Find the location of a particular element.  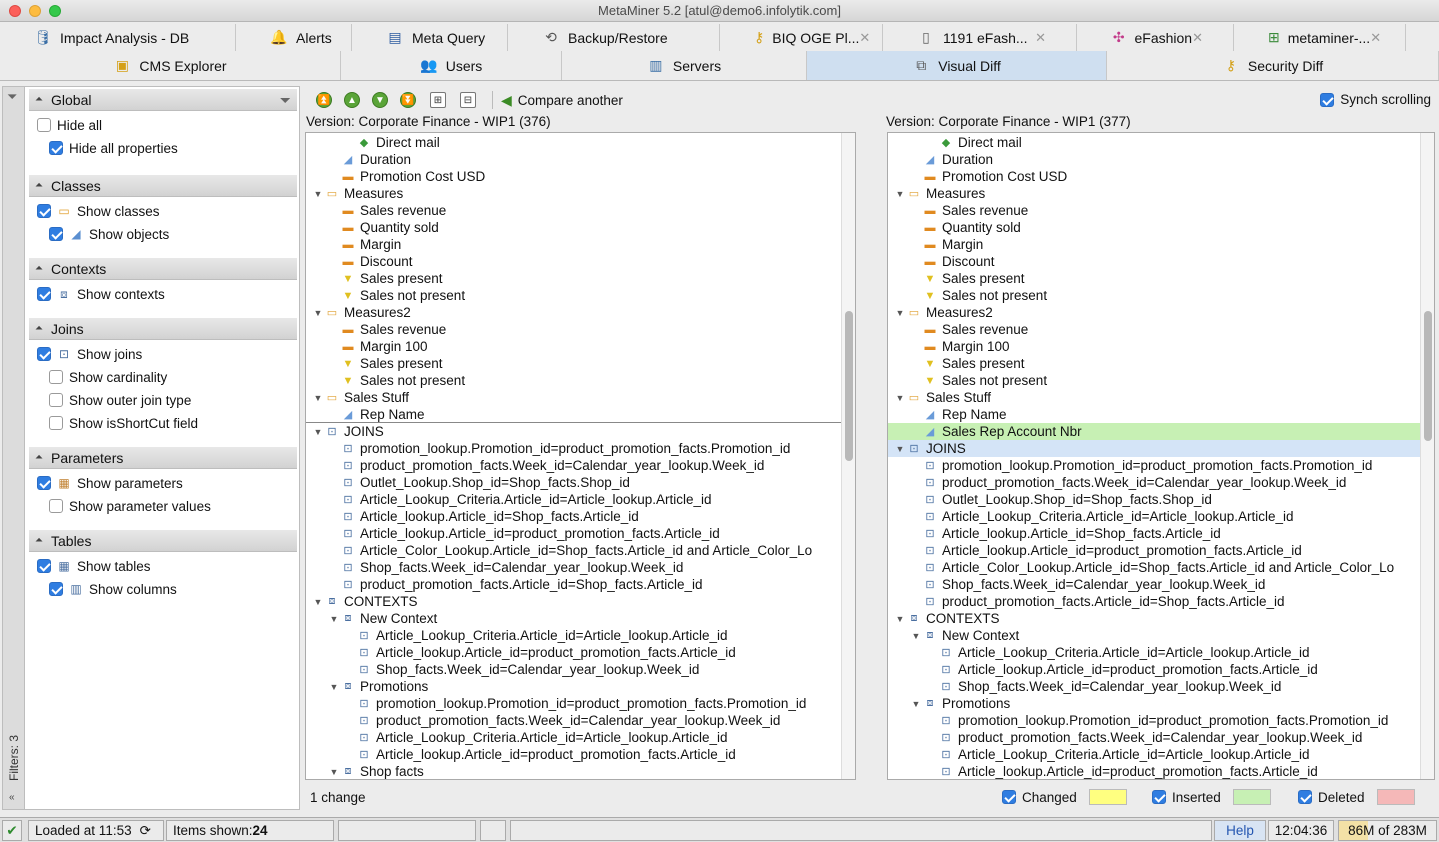

tab-1191-efash: ▯ 1191 eFash... ✕ is located at coordinates (980, 37).